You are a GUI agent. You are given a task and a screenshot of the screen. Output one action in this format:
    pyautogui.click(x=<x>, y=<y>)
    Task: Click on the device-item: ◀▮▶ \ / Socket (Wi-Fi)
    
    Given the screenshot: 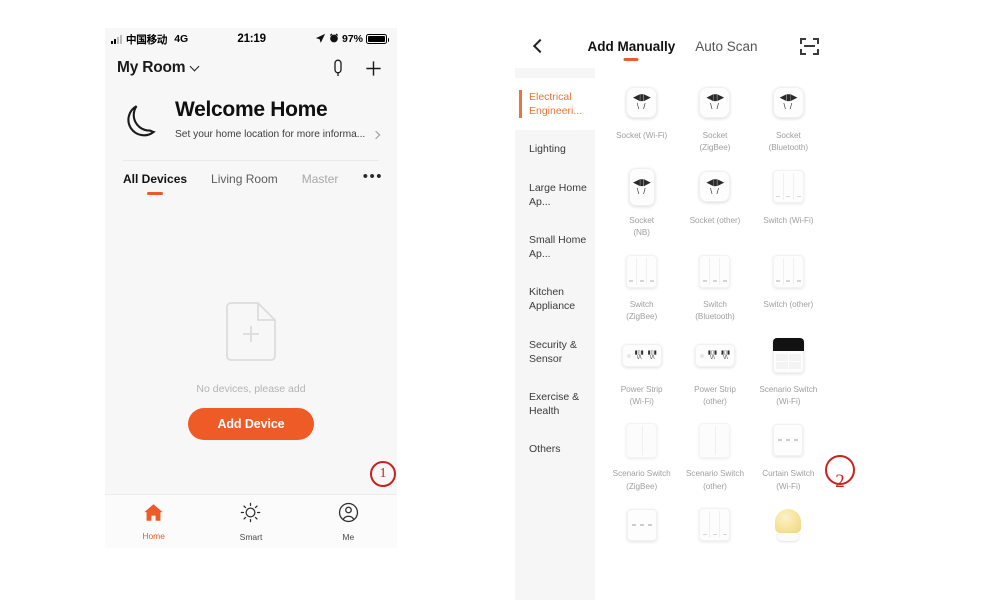 What is the action you would take?
    pyautogui.click(x=641, y=117)
    